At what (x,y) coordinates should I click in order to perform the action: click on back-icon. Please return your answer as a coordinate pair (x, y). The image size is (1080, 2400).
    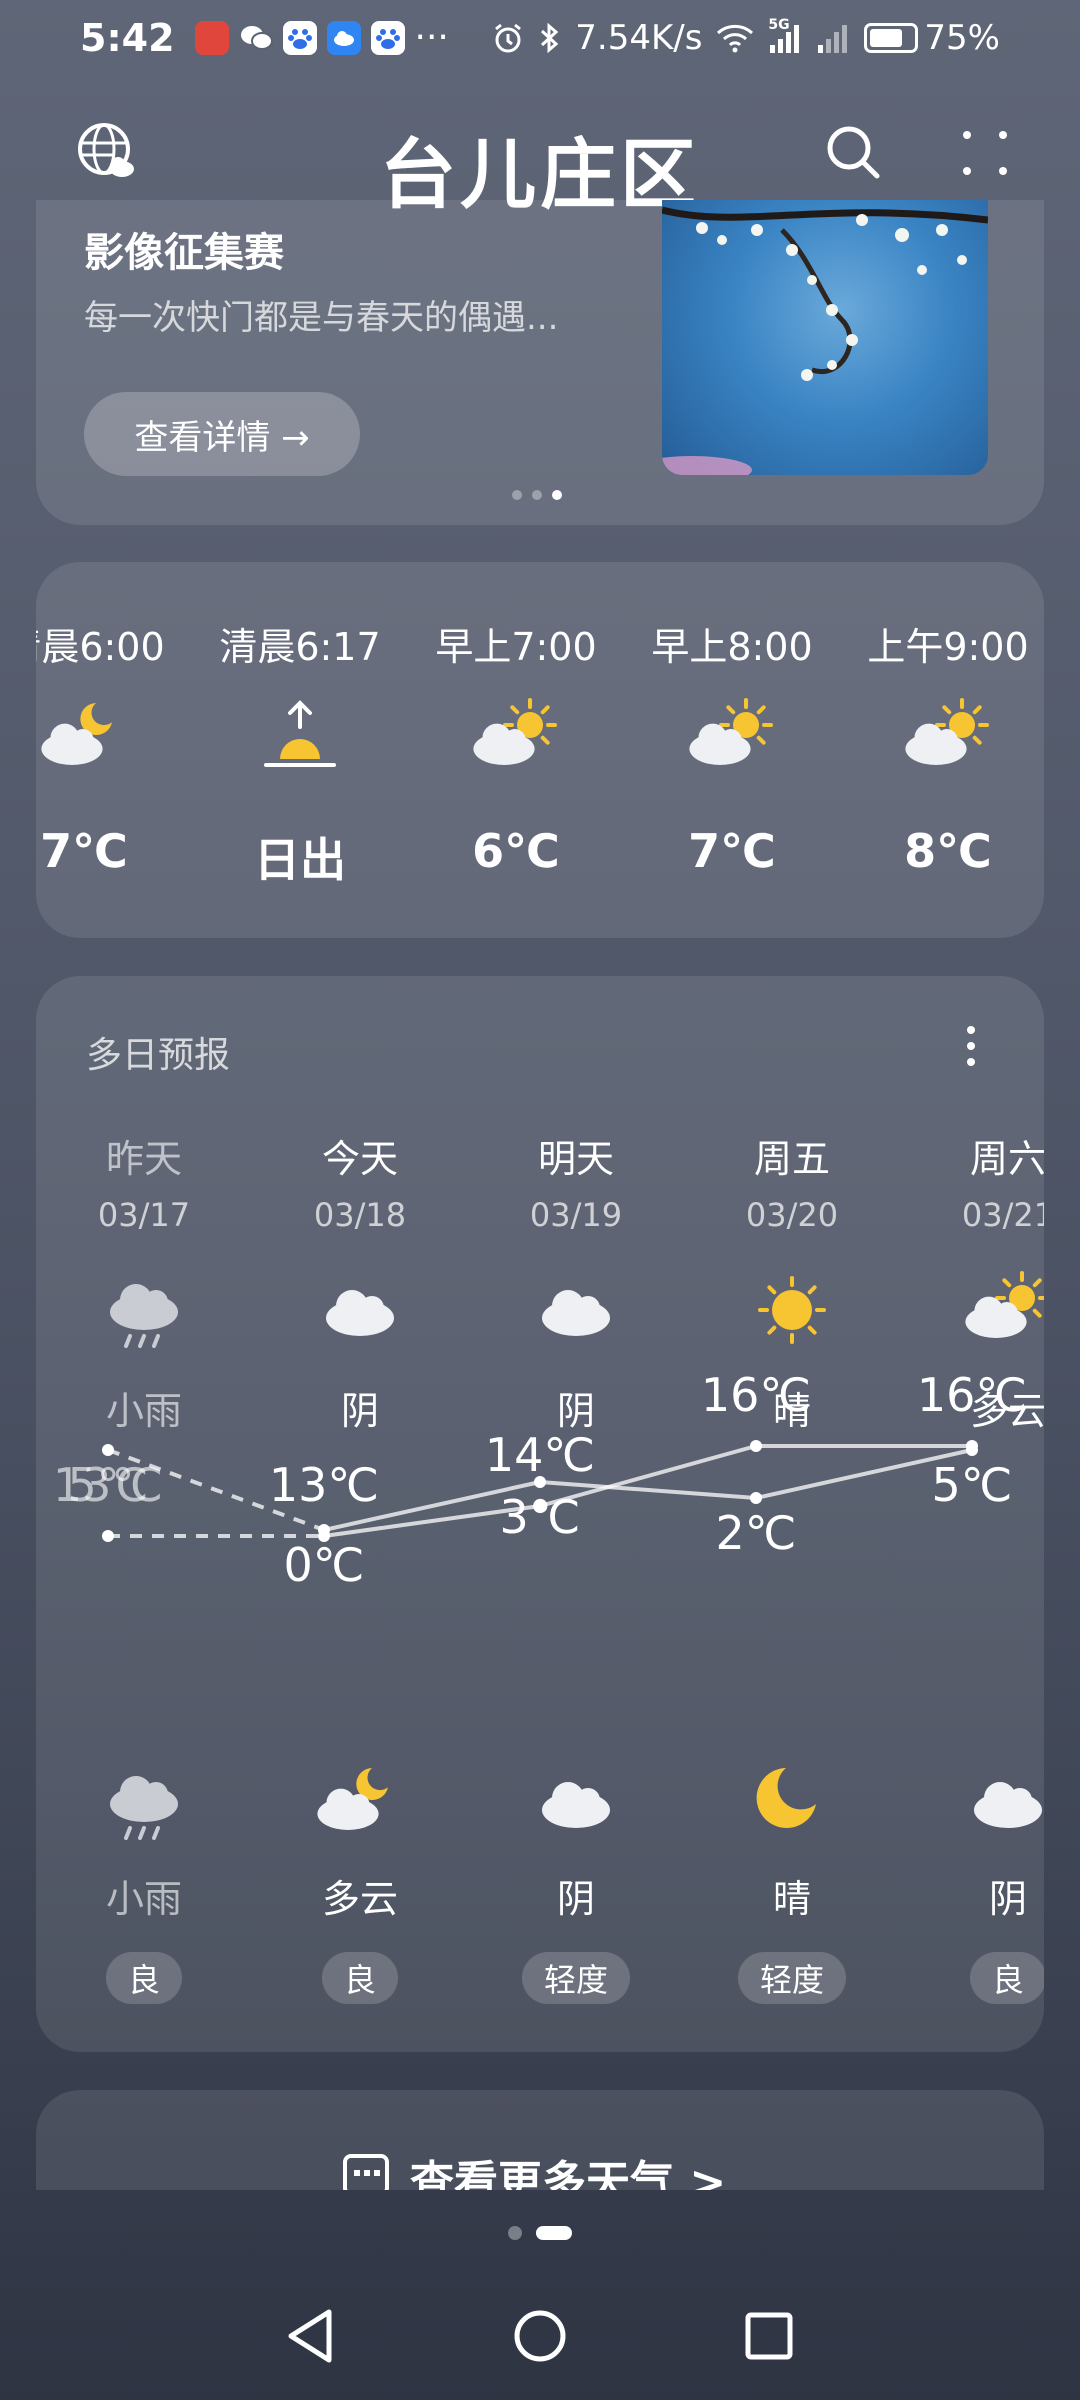
    Looking at the image, I should click on (310, 2336).